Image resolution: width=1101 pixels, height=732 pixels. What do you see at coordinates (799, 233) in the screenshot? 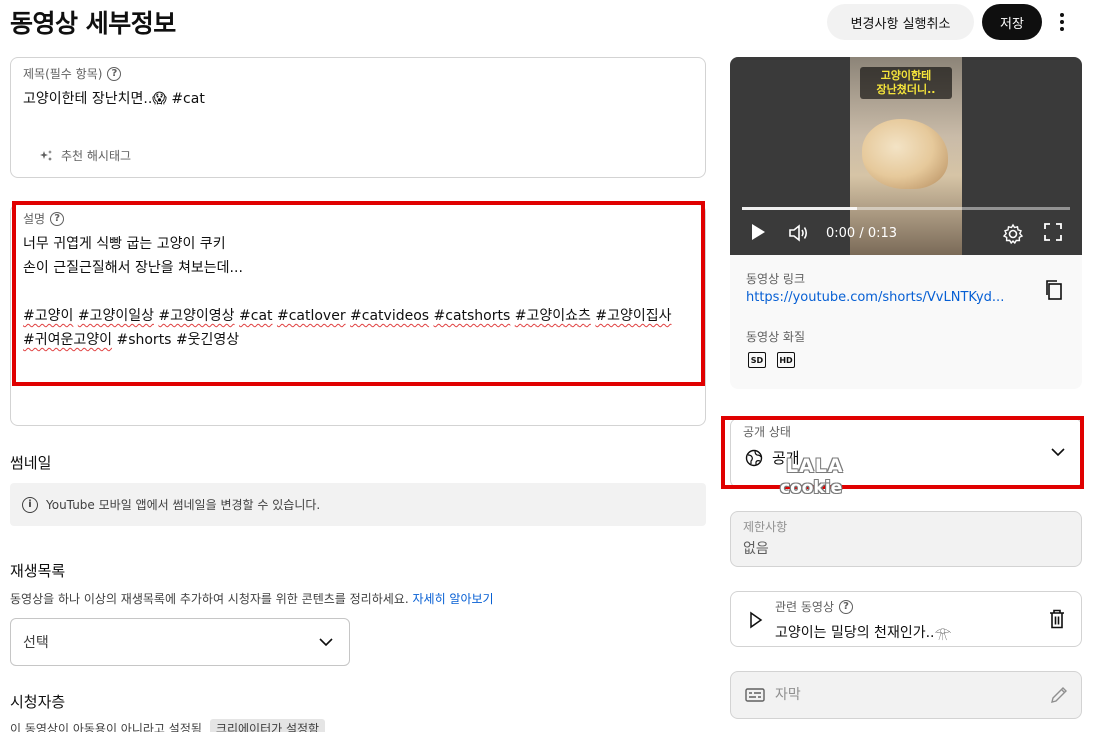
I see `volume-icon` at bounding box center [799, 233].